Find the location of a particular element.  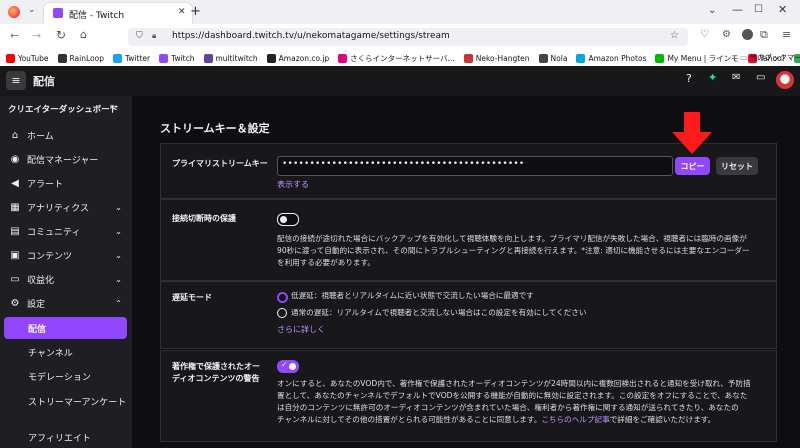

bookmark-item: YouTube is located at coordinates (27, 58).